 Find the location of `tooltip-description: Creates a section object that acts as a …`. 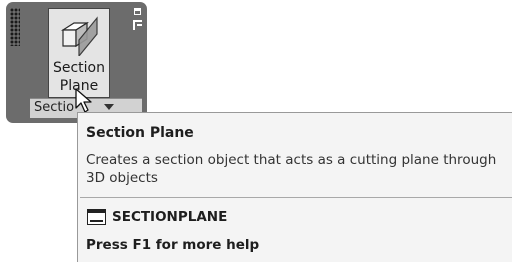

tooltip-description: Creates a section object that acts as a … is located at coordinates (291, 169).